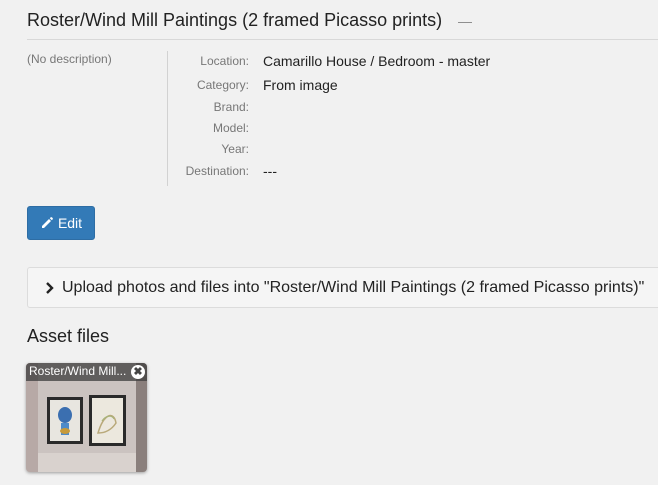 The height and width of the screenshot is (485, 658). I want to click on edit-button-label: Edit, so click(70, 223).